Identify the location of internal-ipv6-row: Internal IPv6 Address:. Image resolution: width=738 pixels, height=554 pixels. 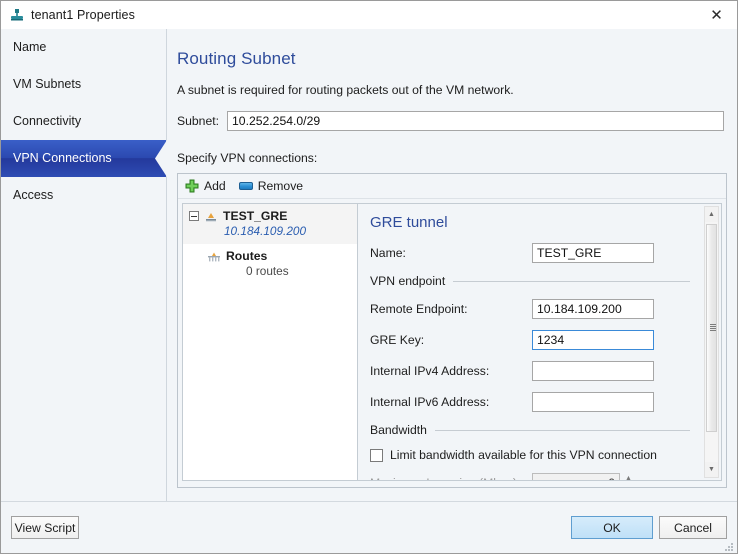
(540, 402).